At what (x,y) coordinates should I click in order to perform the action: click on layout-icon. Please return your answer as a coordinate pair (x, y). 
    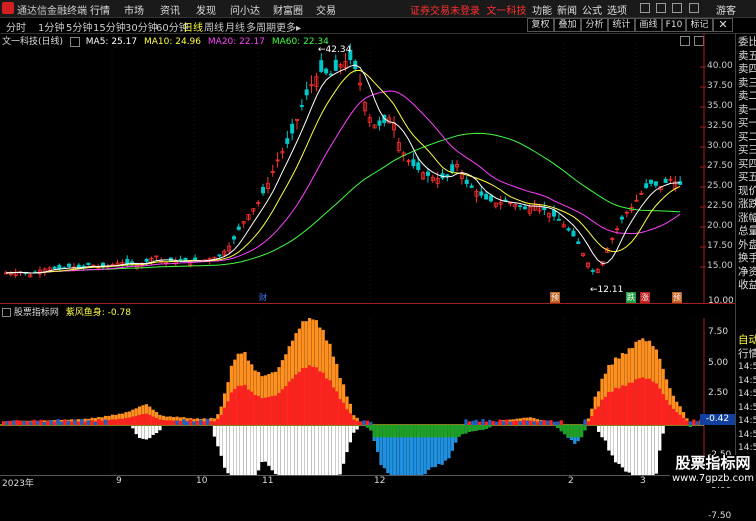
    Looking at the image, I should click on (645, 8).